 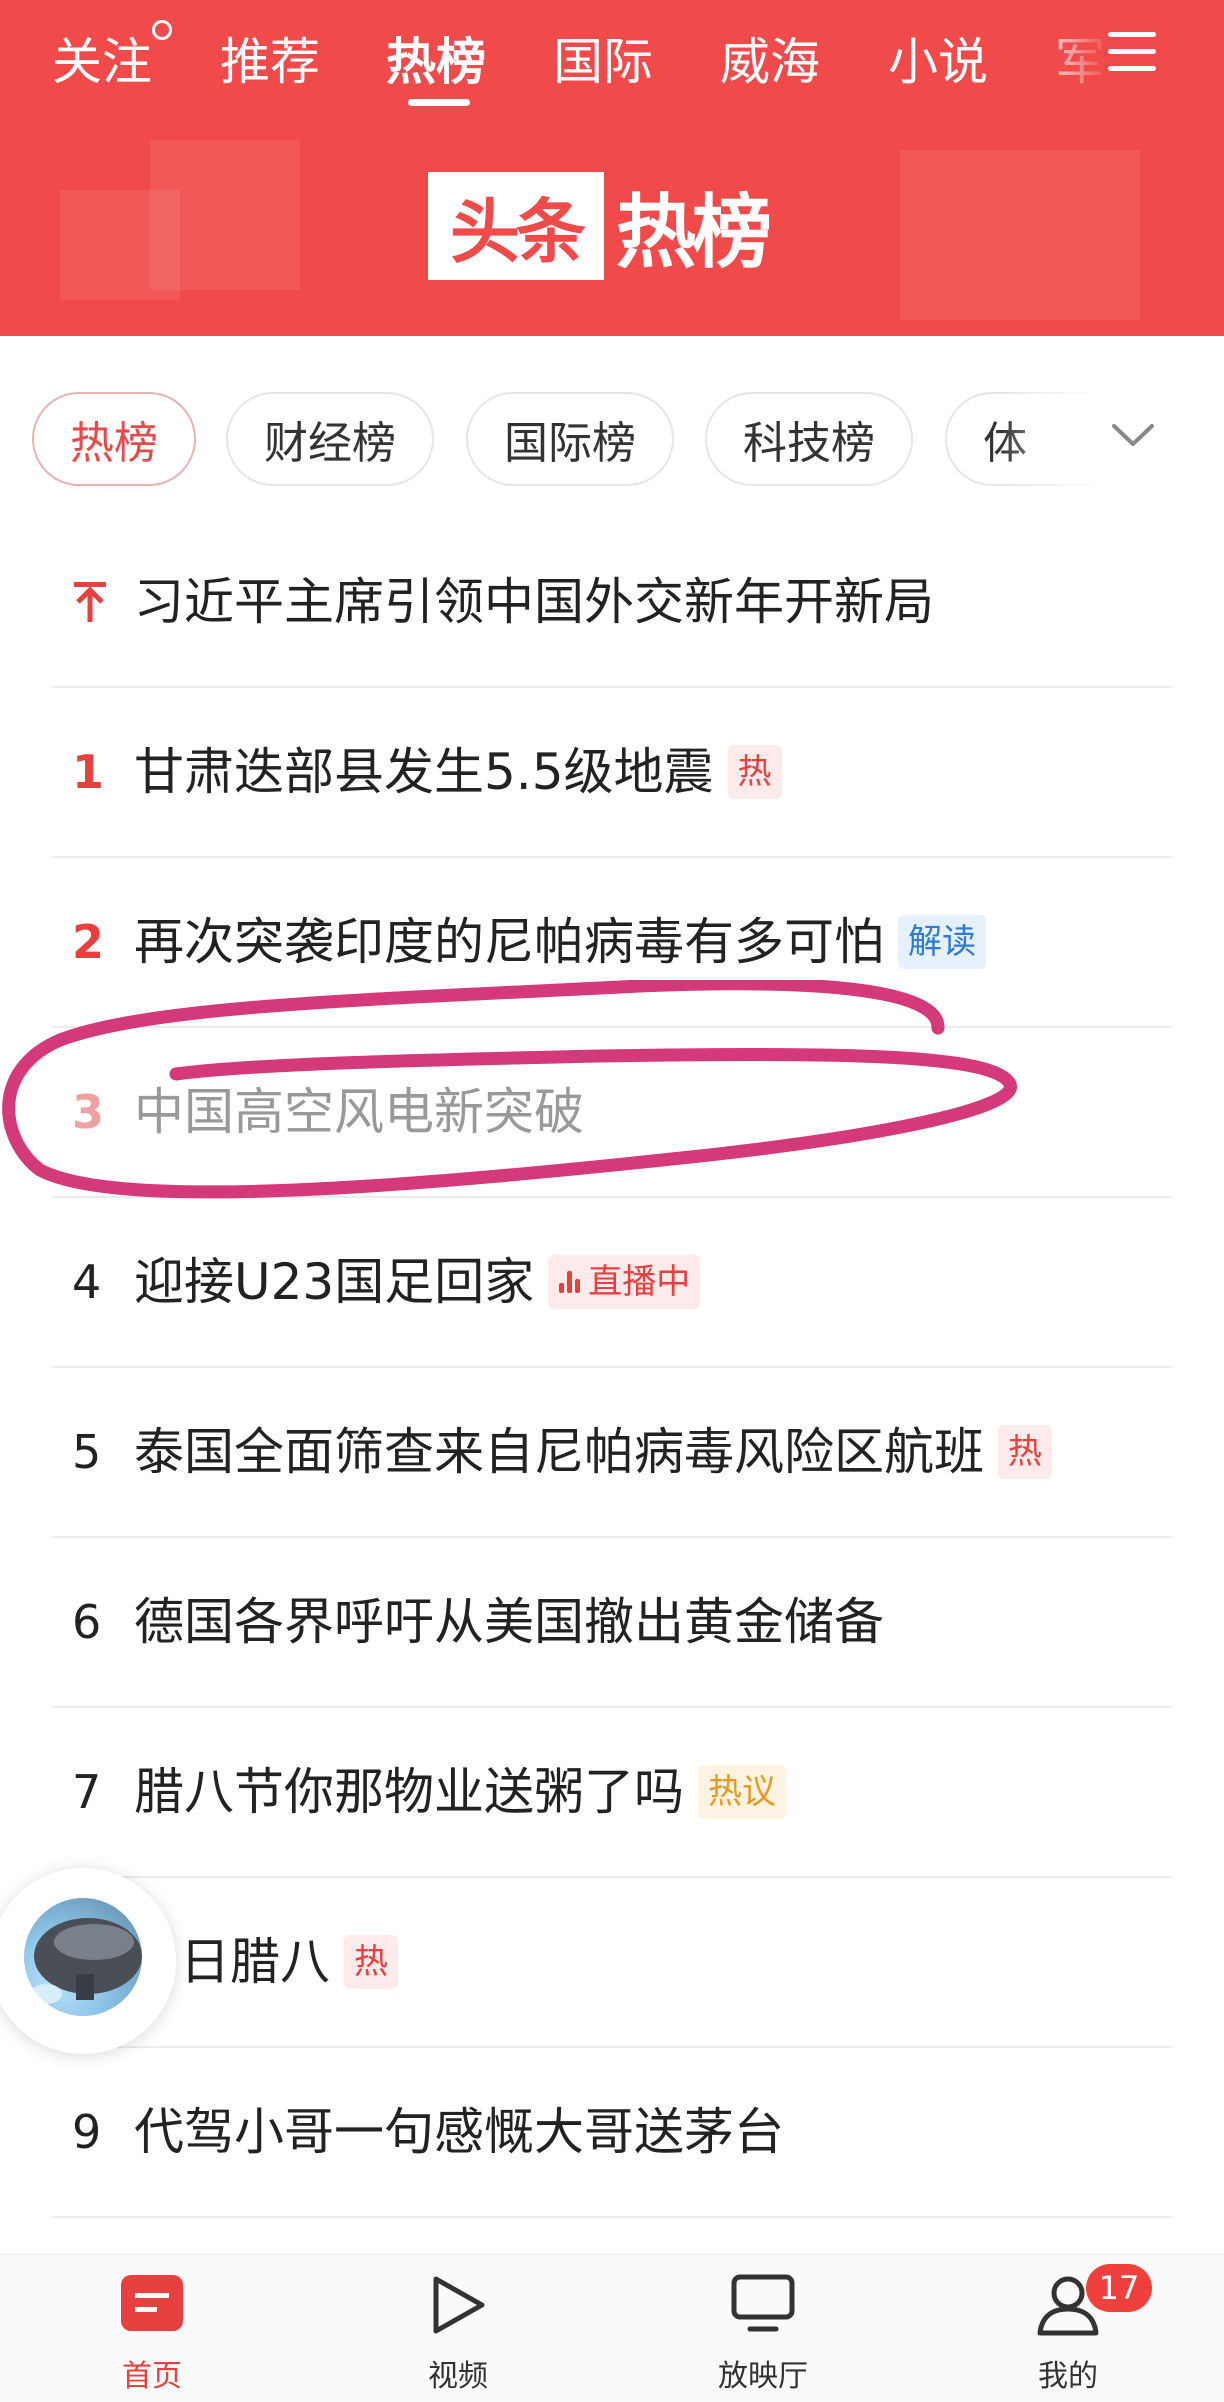 I want to click on item-rank: 4, so click(x=87, y=1282).